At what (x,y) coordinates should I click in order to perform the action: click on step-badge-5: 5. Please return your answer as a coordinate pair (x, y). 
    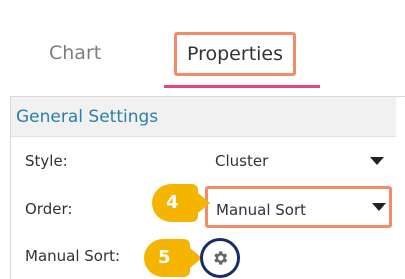
    Looking at the image, I should click on (173, 258).